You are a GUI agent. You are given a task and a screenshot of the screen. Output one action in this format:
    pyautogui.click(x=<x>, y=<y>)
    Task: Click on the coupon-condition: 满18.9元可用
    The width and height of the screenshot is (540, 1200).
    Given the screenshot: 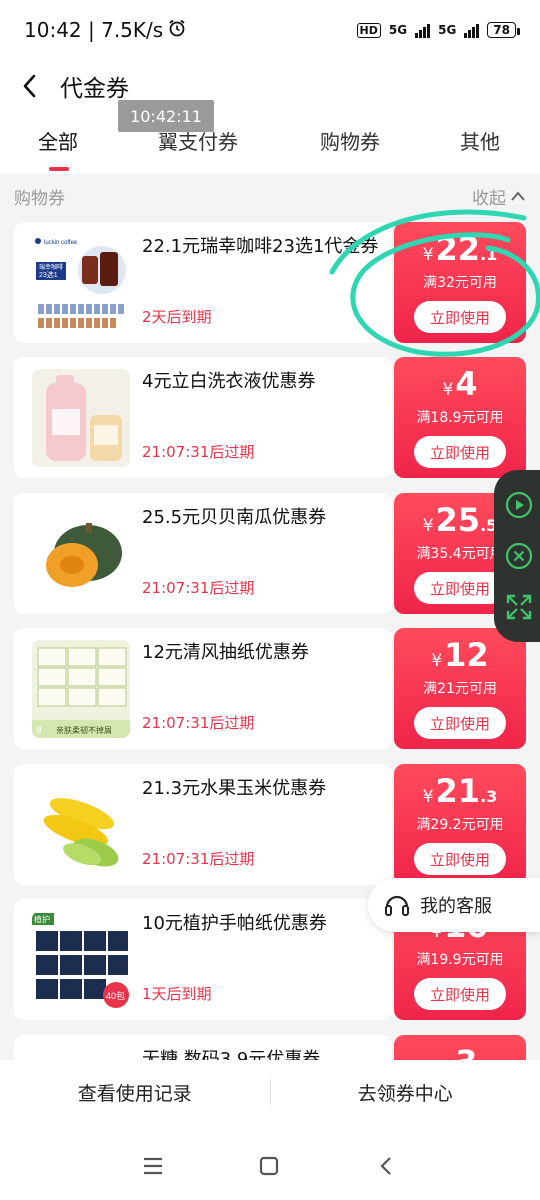 What is the action you would take?
    pyautogui.click(x=460, y=418)
    